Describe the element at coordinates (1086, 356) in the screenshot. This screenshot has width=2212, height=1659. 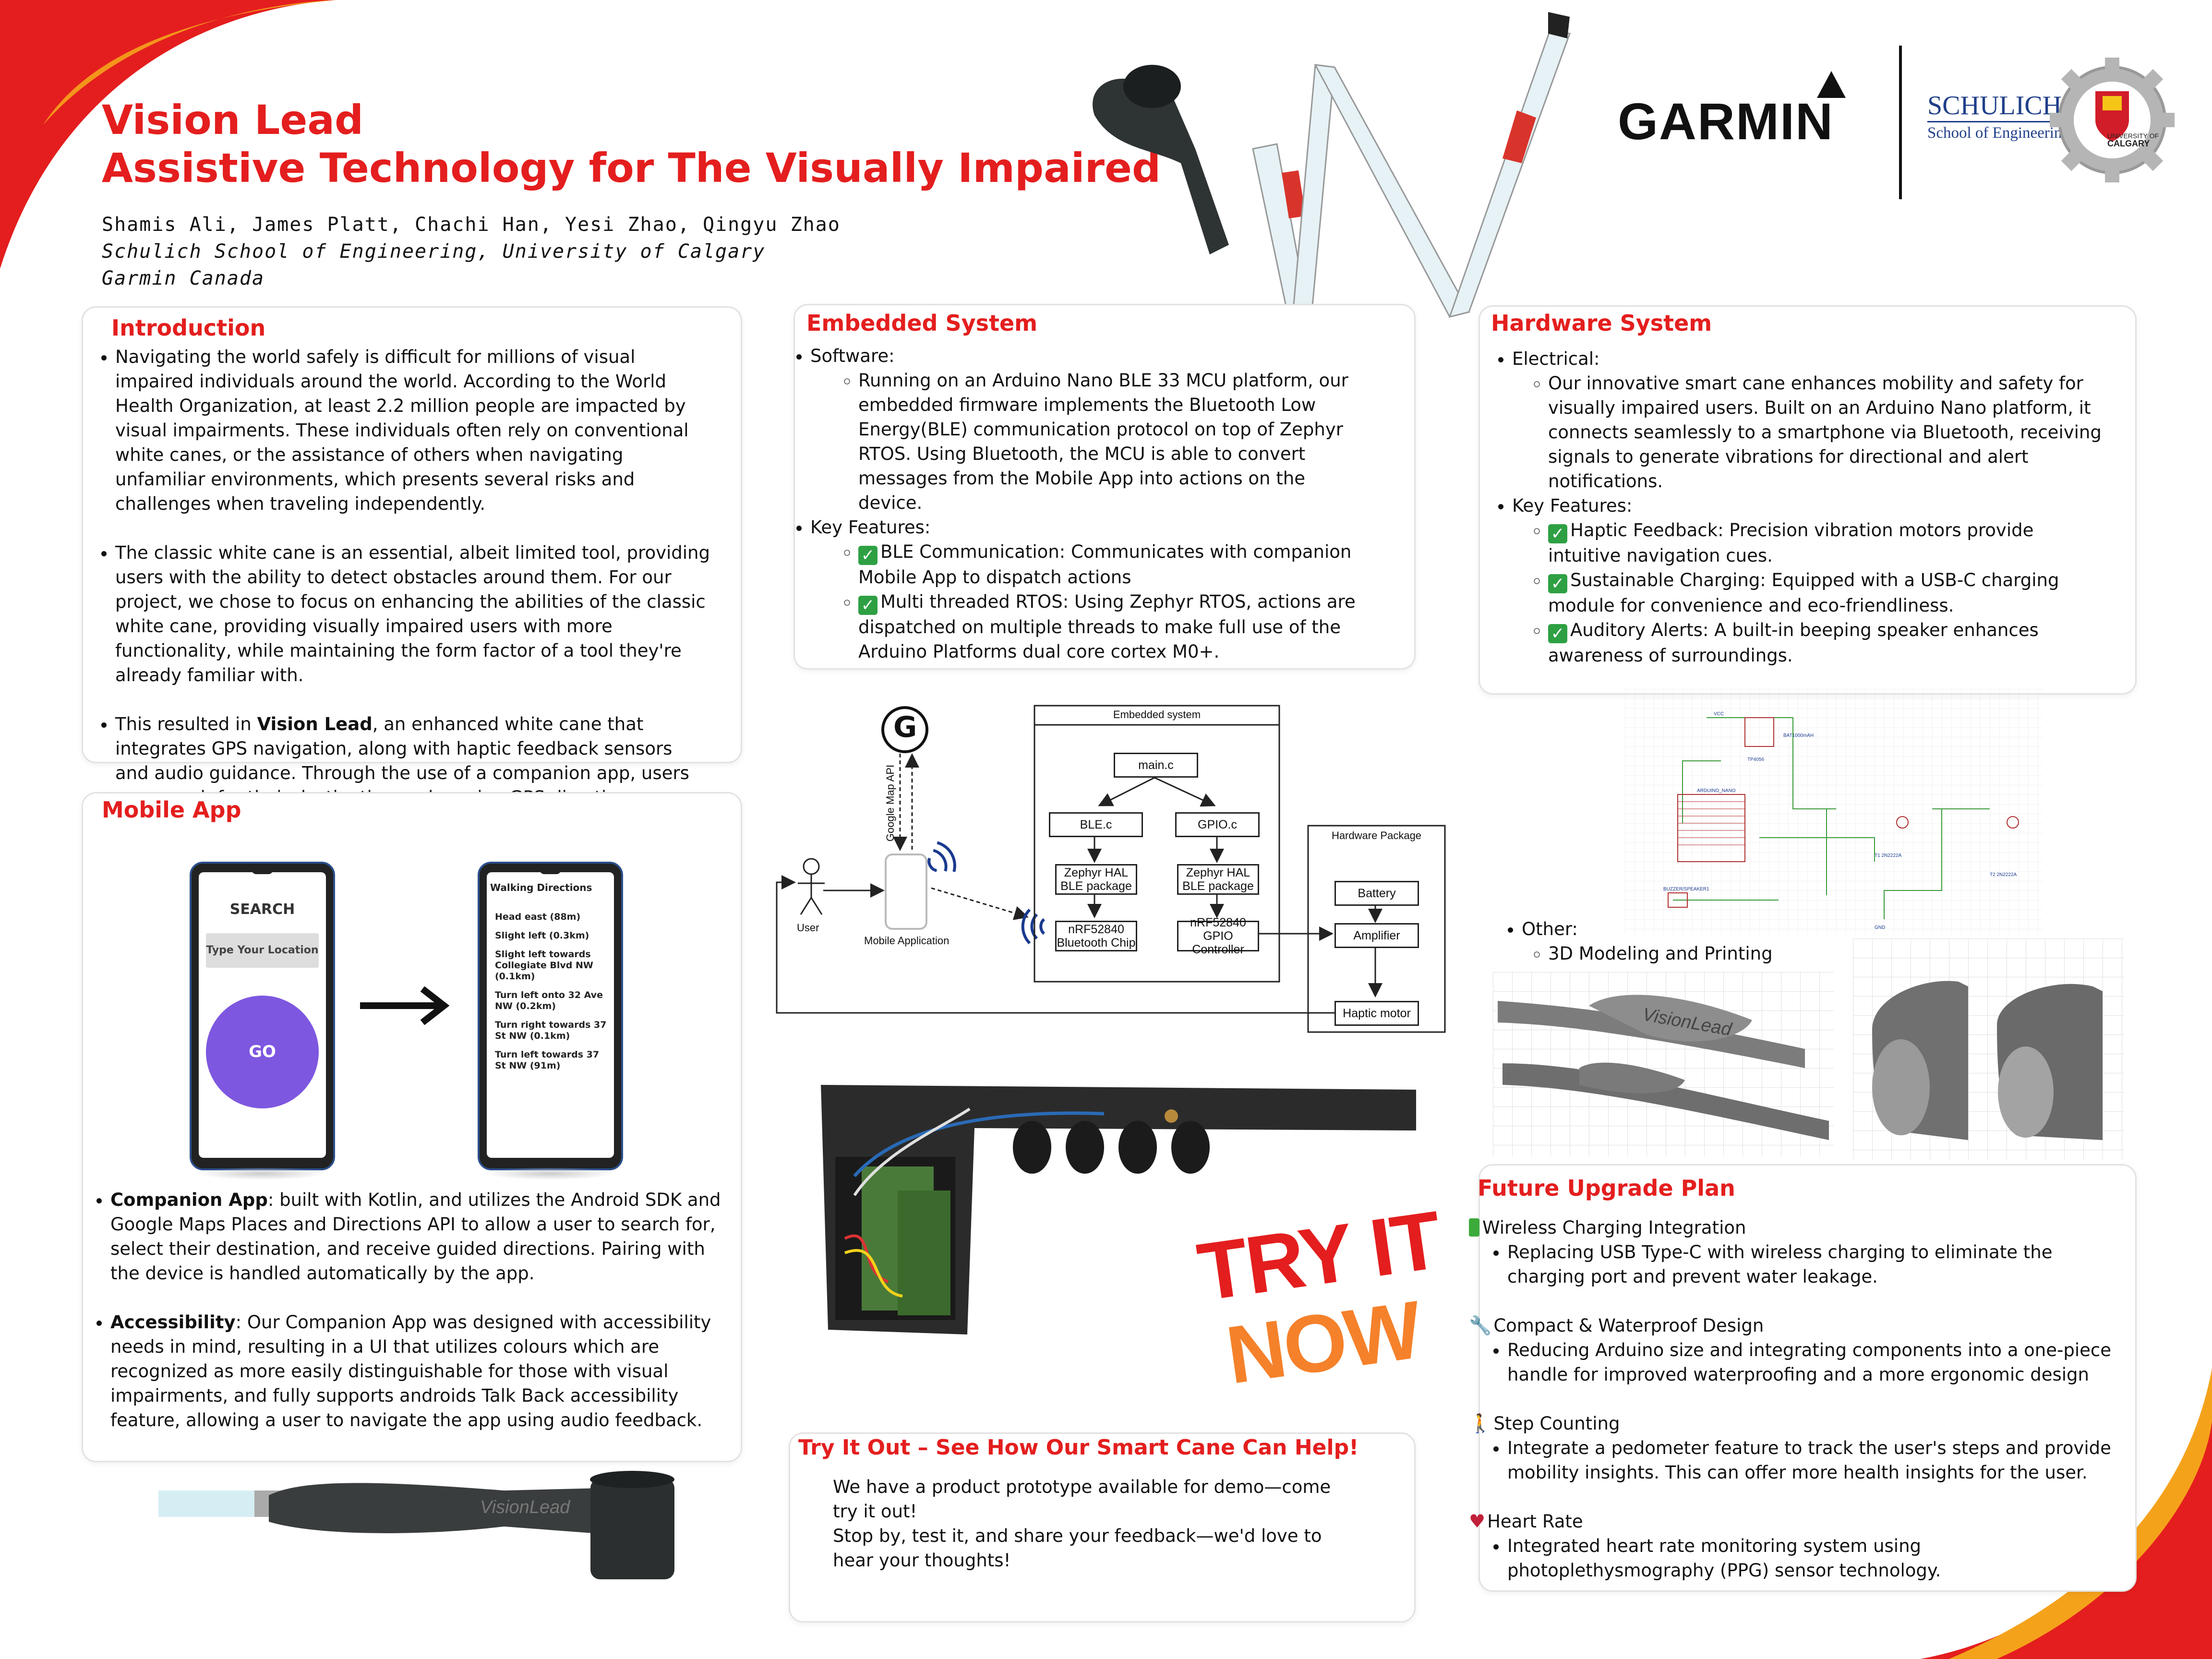
I see `software-label: Software:` at that location.